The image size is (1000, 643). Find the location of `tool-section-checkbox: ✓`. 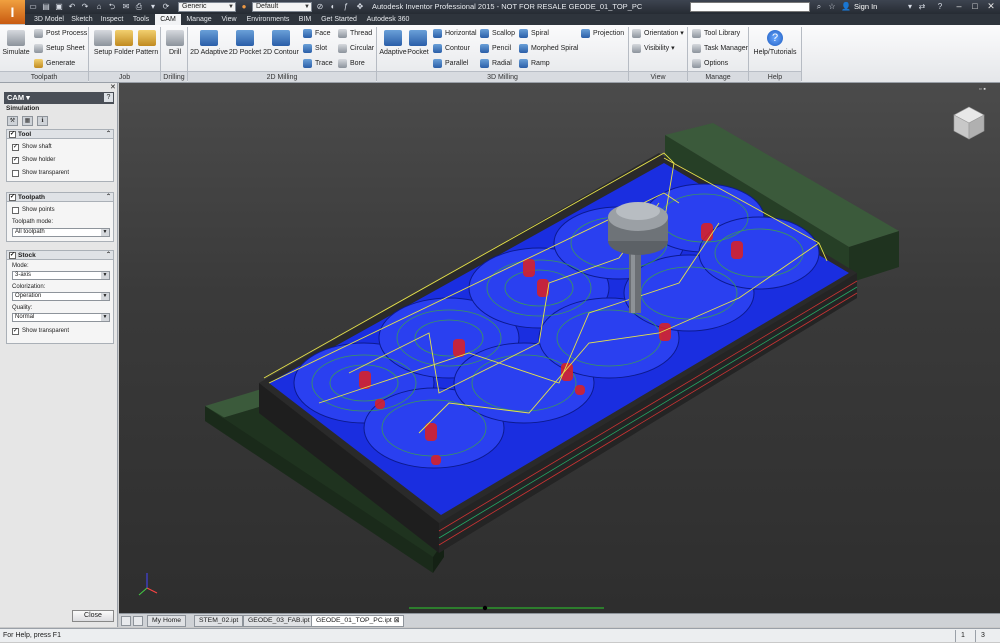

tool-section-checkbox: ✓ is located at coordinates (12, 134).